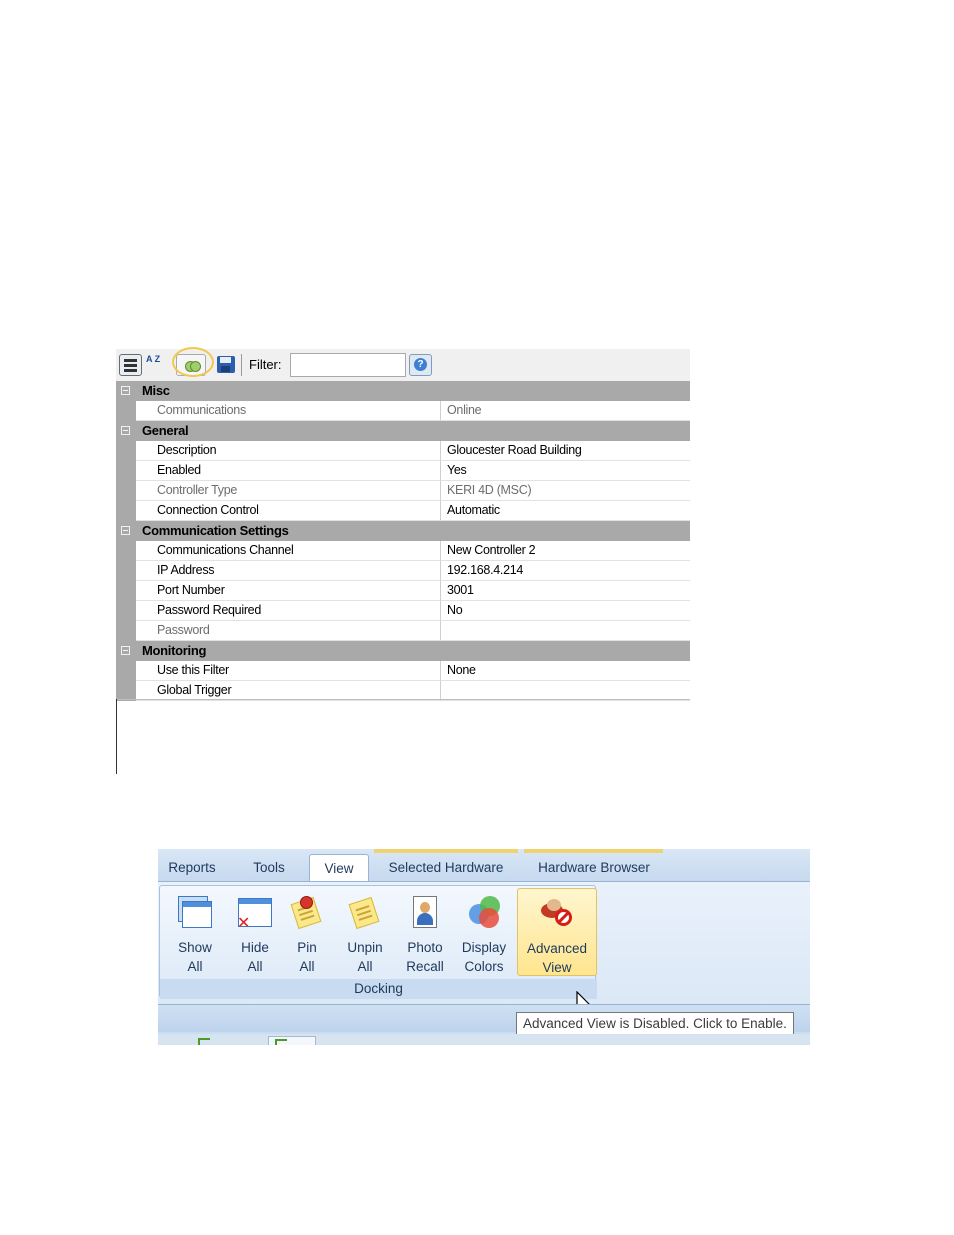  Describe the element at coordinates (489, 490) in the screenshot. I see `property-value: KERI 4D (MSC)` at that location.